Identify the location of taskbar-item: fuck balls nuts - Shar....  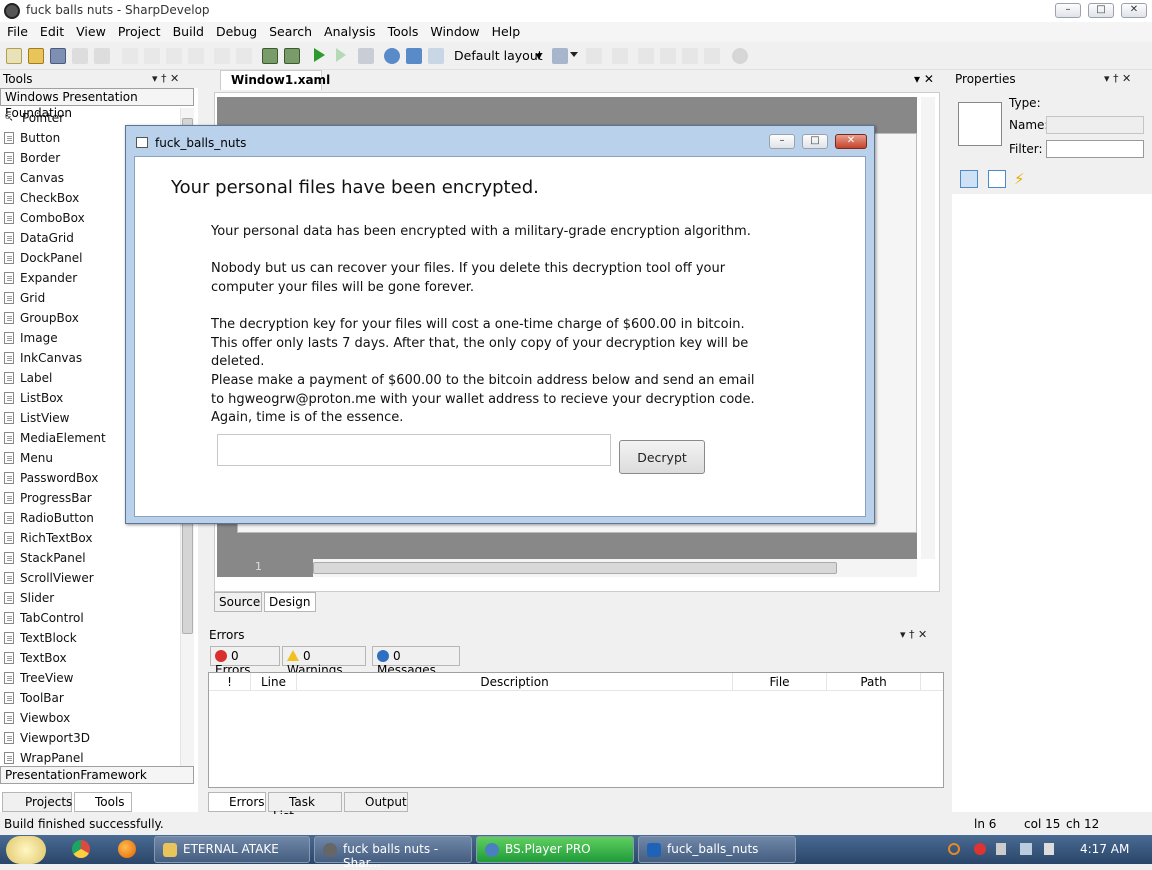
(393, 853).